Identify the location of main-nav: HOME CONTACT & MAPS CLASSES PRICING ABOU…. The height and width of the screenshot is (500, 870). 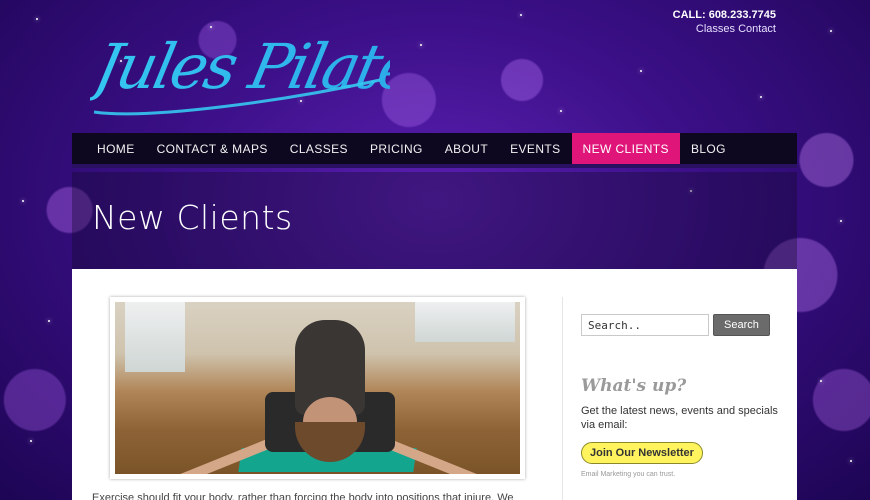
(434, 150).